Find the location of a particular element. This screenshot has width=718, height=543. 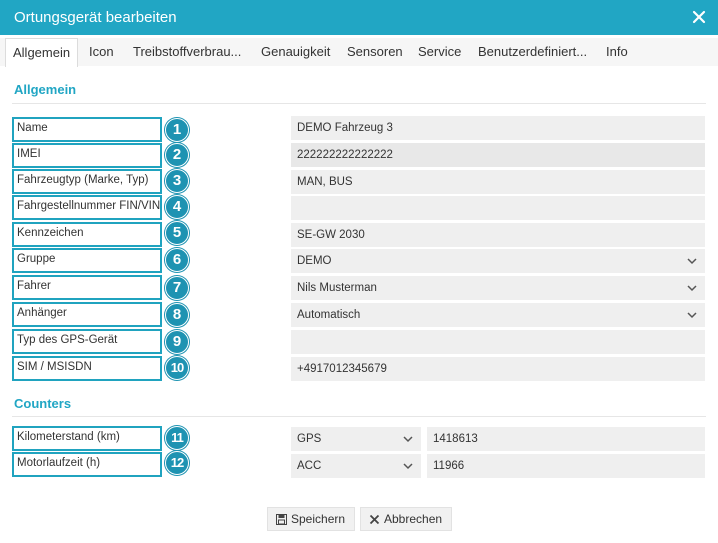

field-label-sim: SIM / MSISDN is located at coordinates (87, 368).